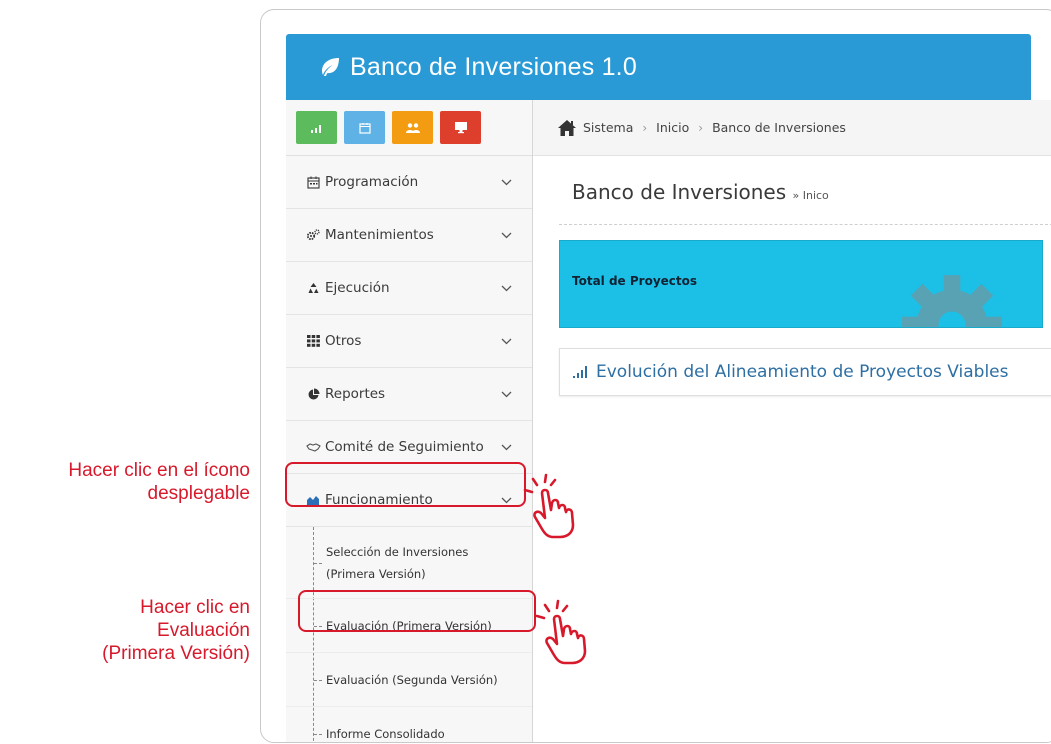 The height and width of the screenshot is (744, 1051). Describe the element at coordinates (405, 484) in the screenshot. I see `highlight-funcionamiento-dropdown` at that location.